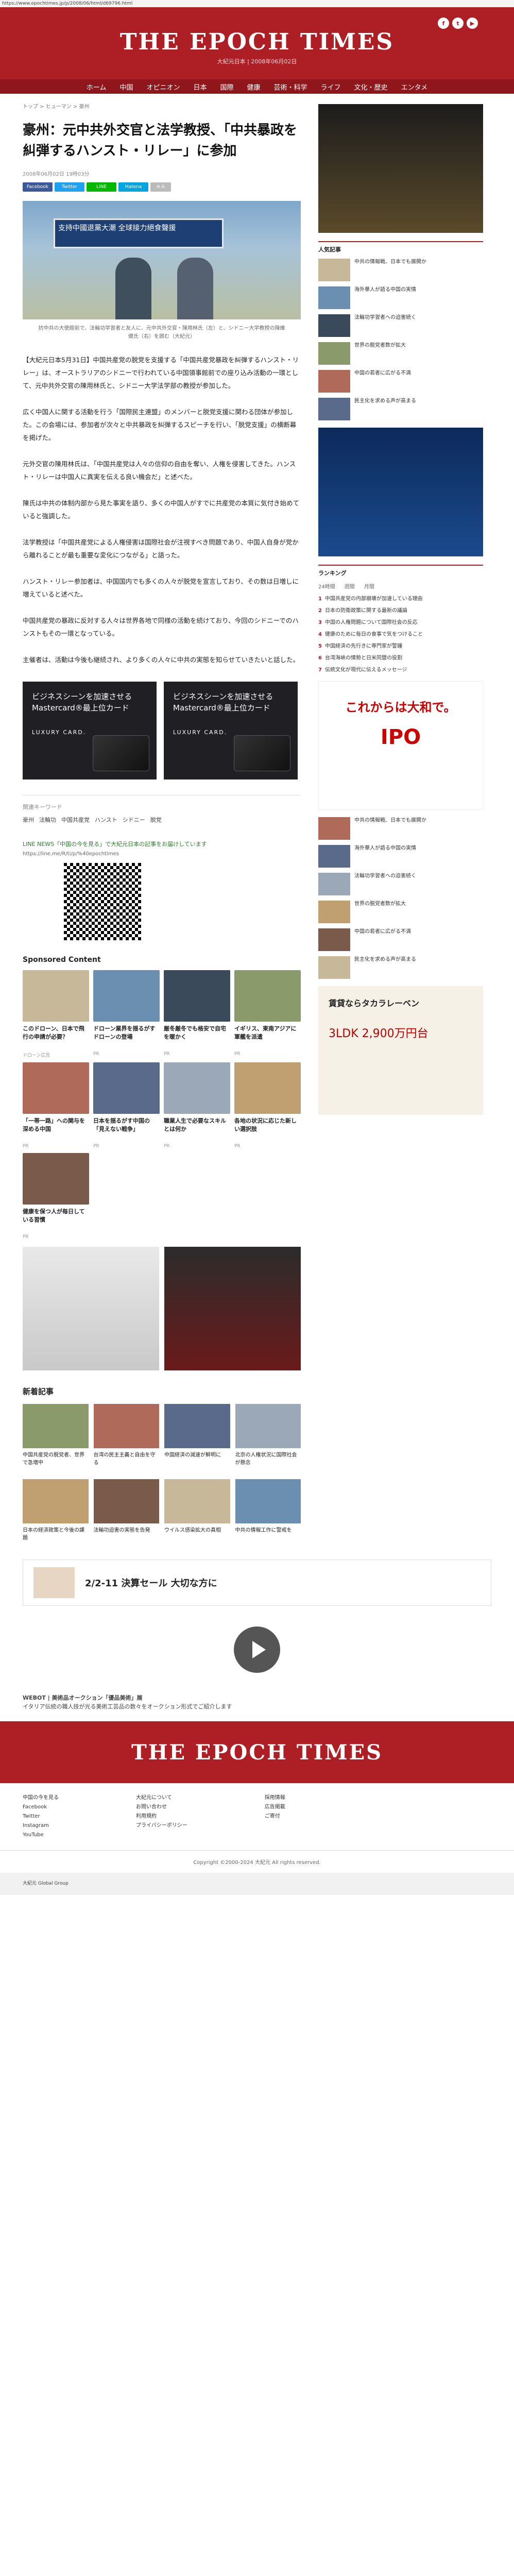  I want to click on news-item: 日本の経済政策と今後の課題, so click(56, 1514).